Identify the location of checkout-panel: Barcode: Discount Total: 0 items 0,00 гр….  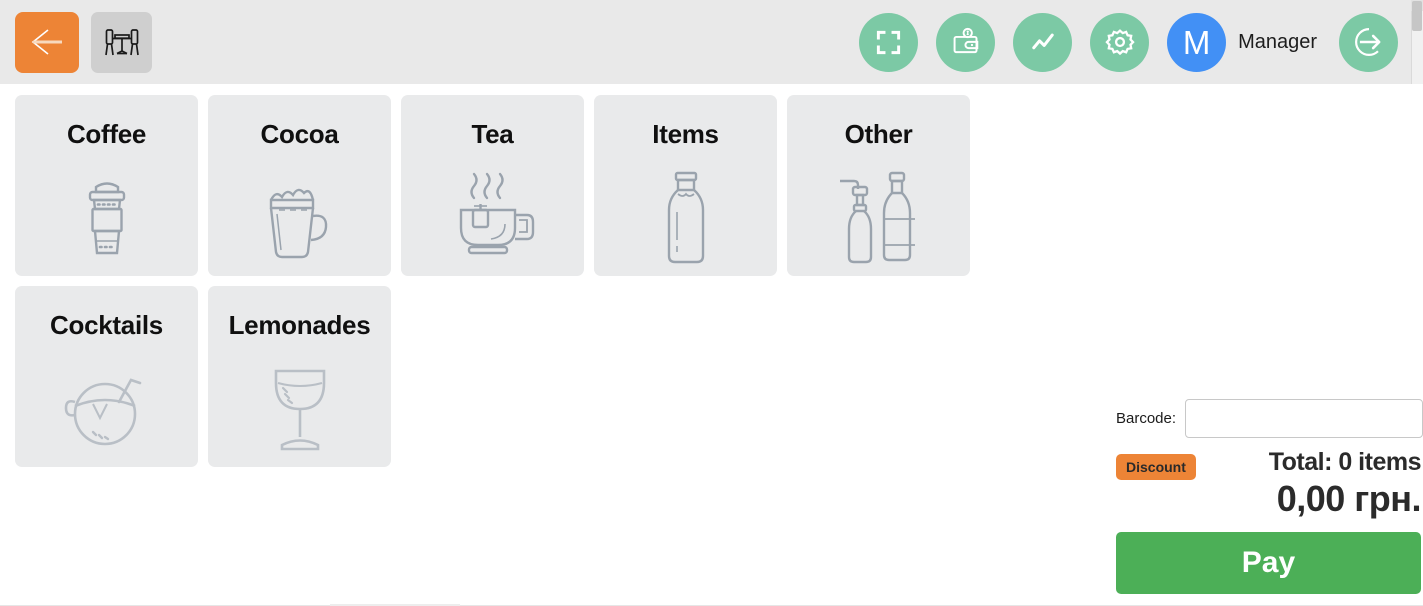
(1266, 496).